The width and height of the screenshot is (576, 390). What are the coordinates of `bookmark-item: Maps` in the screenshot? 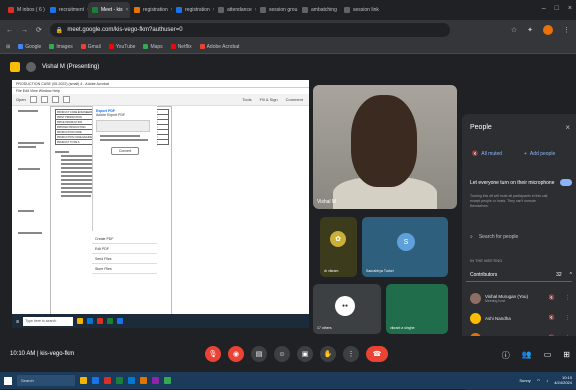 It's located at (152, 47).